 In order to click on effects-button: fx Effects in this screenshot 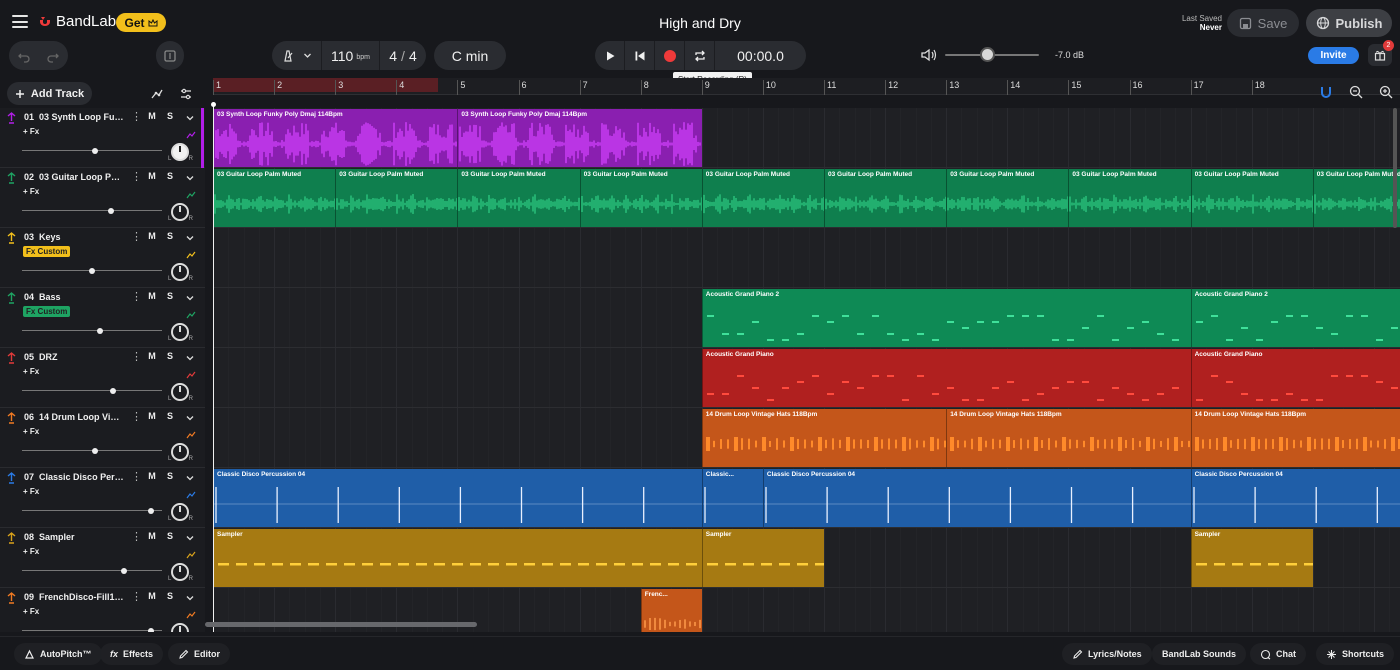, I will do `click(132, 654)`.